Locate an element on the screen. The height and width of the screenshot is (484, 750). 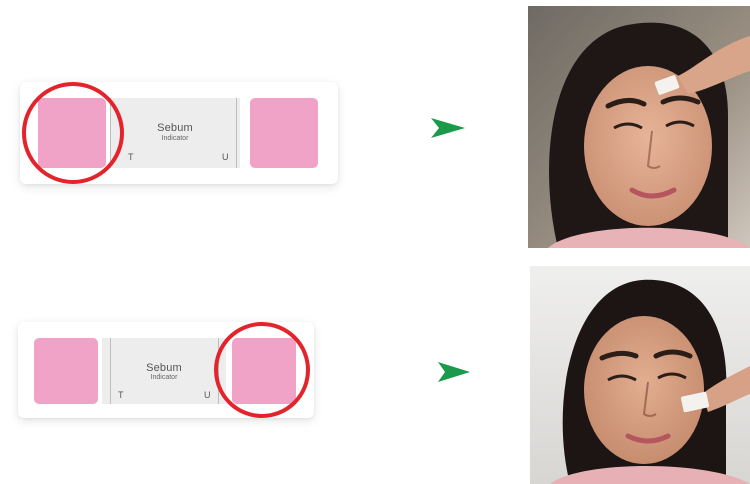
u-zone-pad is located at coordinates (284, 133).